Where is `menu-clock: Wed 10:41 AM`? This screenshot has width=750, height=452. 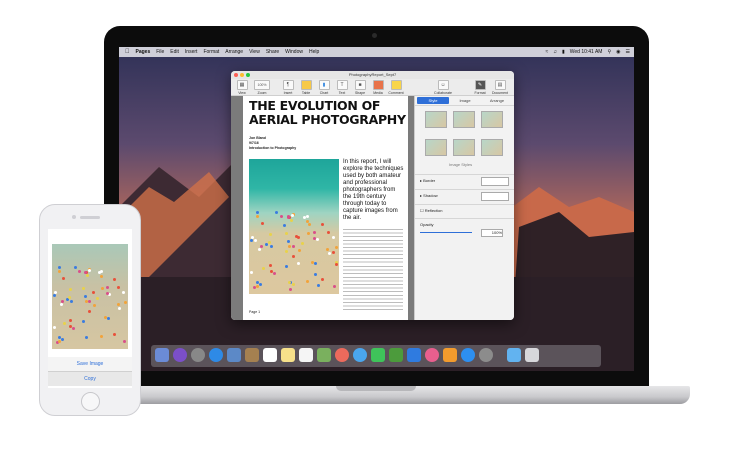 menu-clock: Wed 10:41 AM is located at coordinates (586, 52).